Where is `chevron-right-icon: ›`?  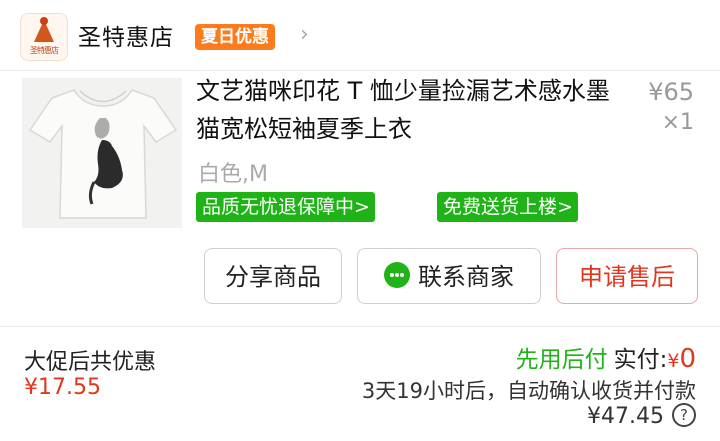 chevron-right-icon: › is located at coordinates (304, 34).